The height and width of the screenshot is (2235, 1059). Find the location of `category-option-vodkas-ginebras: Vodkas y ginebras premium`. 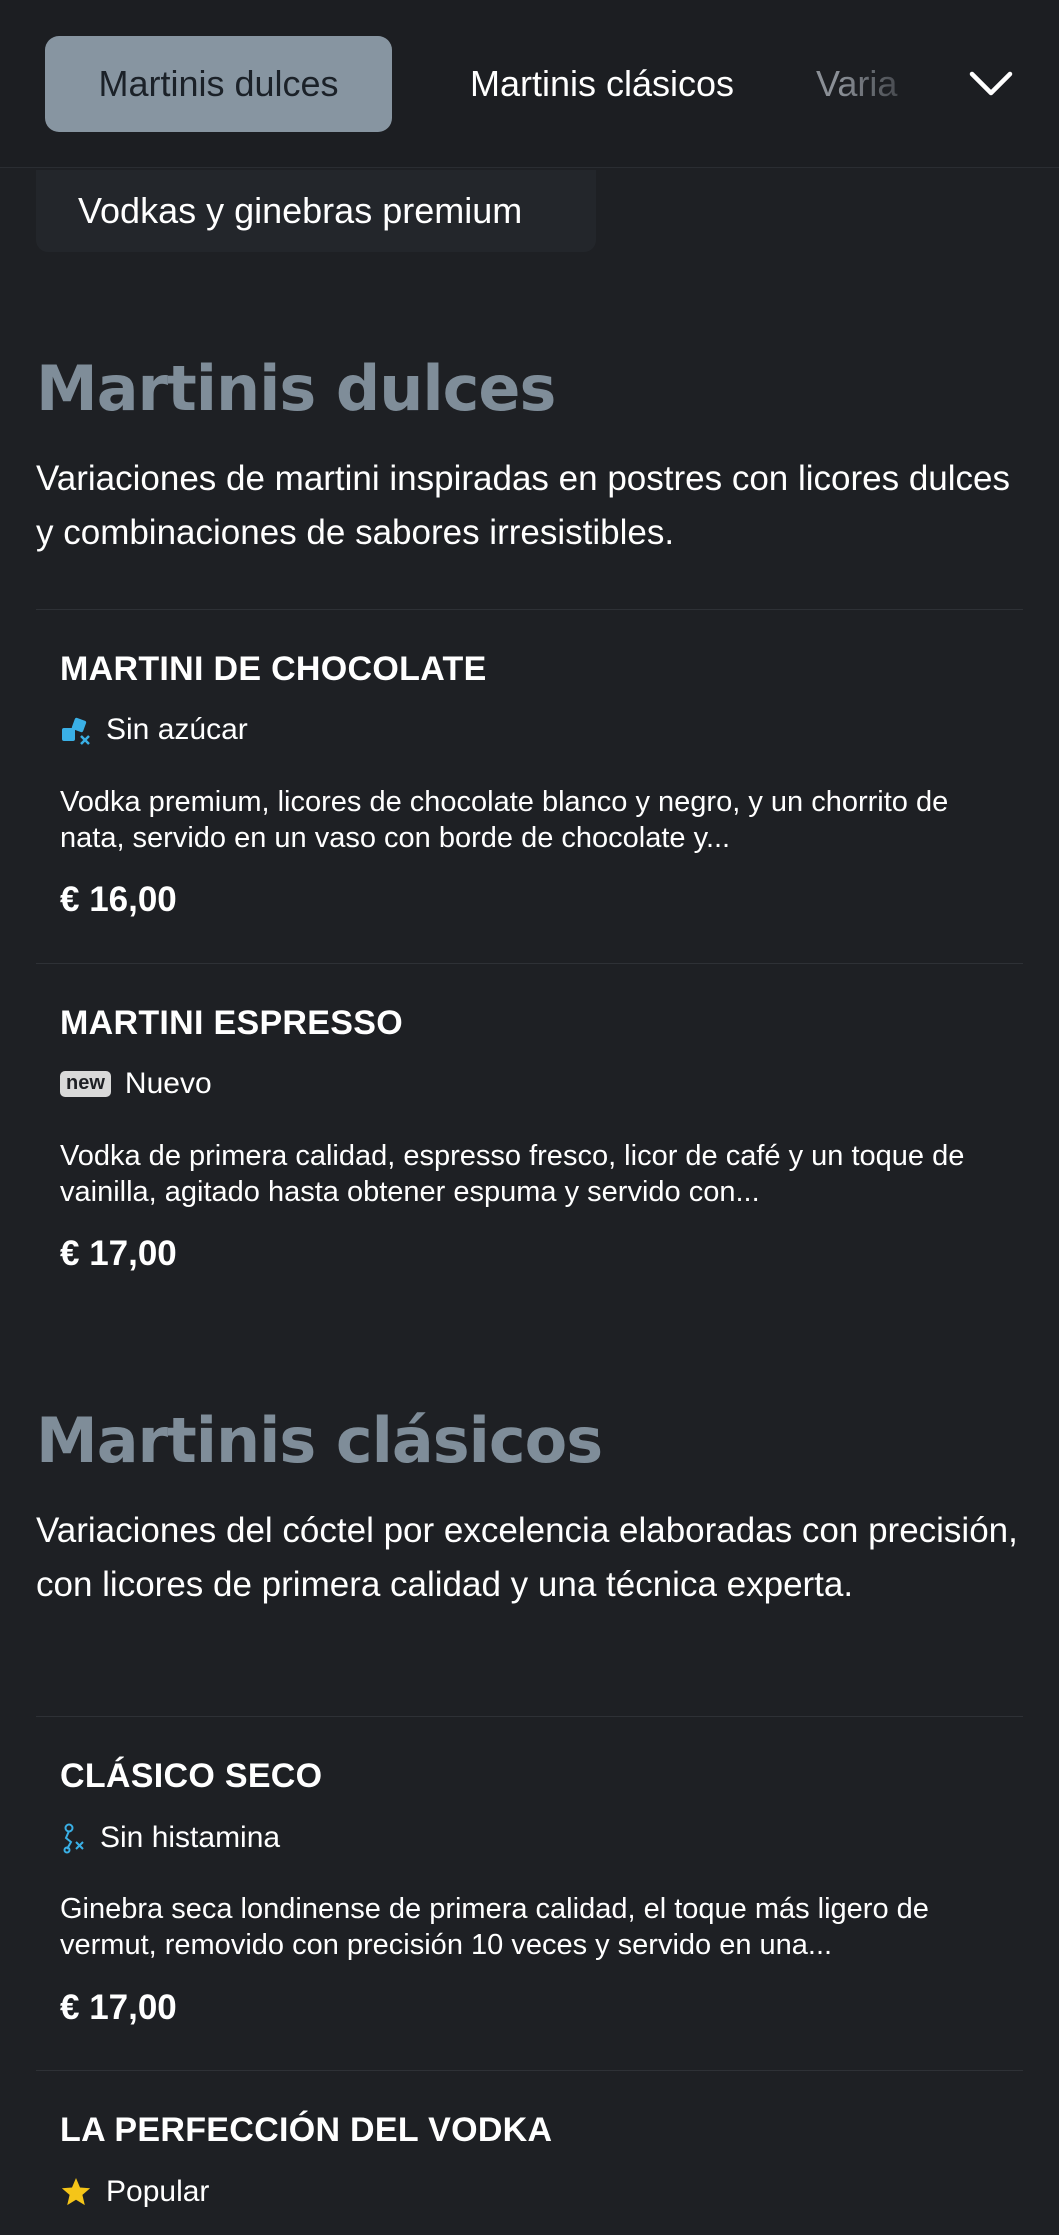

category-option-vodkas-ginebras: Vodkas y ginebras premium is located at coordinates (316, 211).